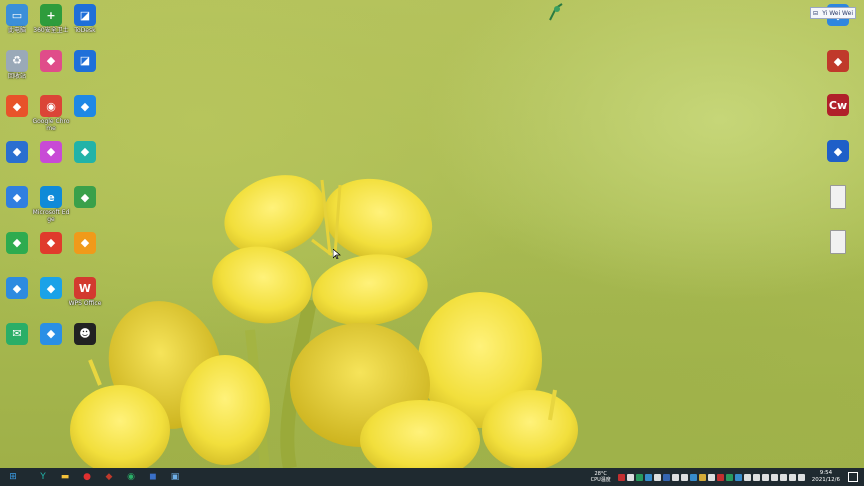 The width and height of the screenshot is (864, 486). What do you see at coordinates (65, 477) in the screenshot?
I see `taskbar-explorer: ▬` at bounding box center [65, 477].